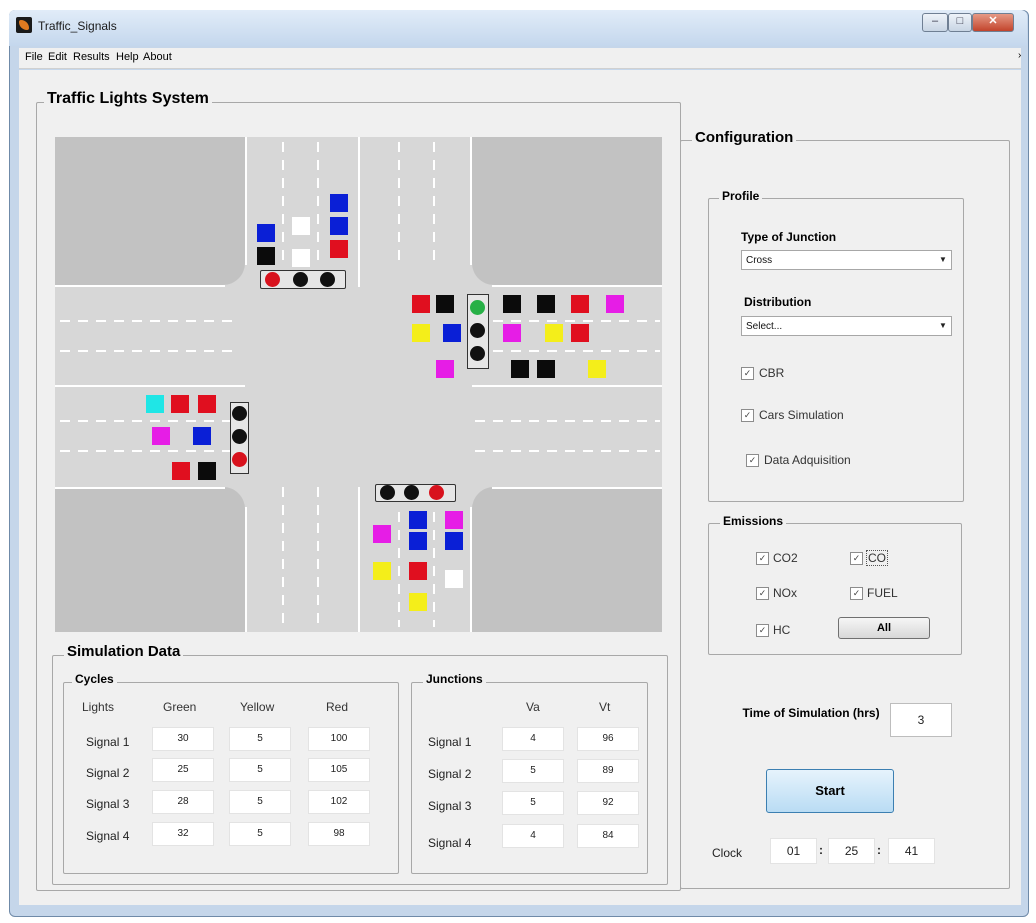  I want to click on col-va: Va, so click(533, 707).